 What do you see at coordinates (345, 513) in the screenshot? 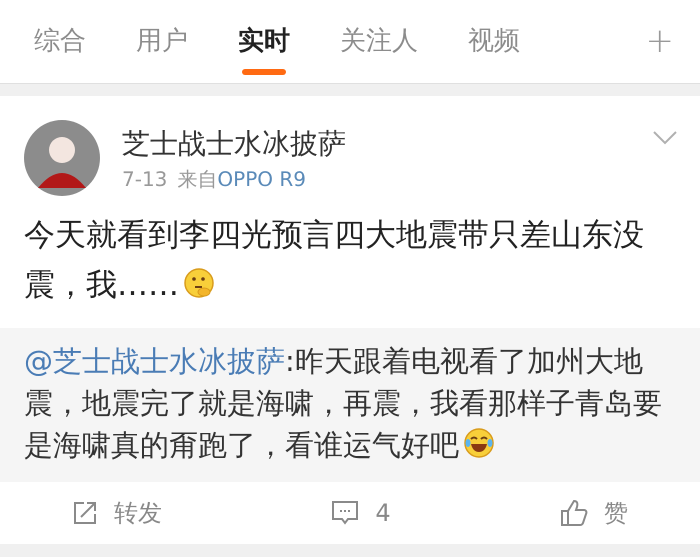
I see `comment-icon` at bounding box center [345, 513].